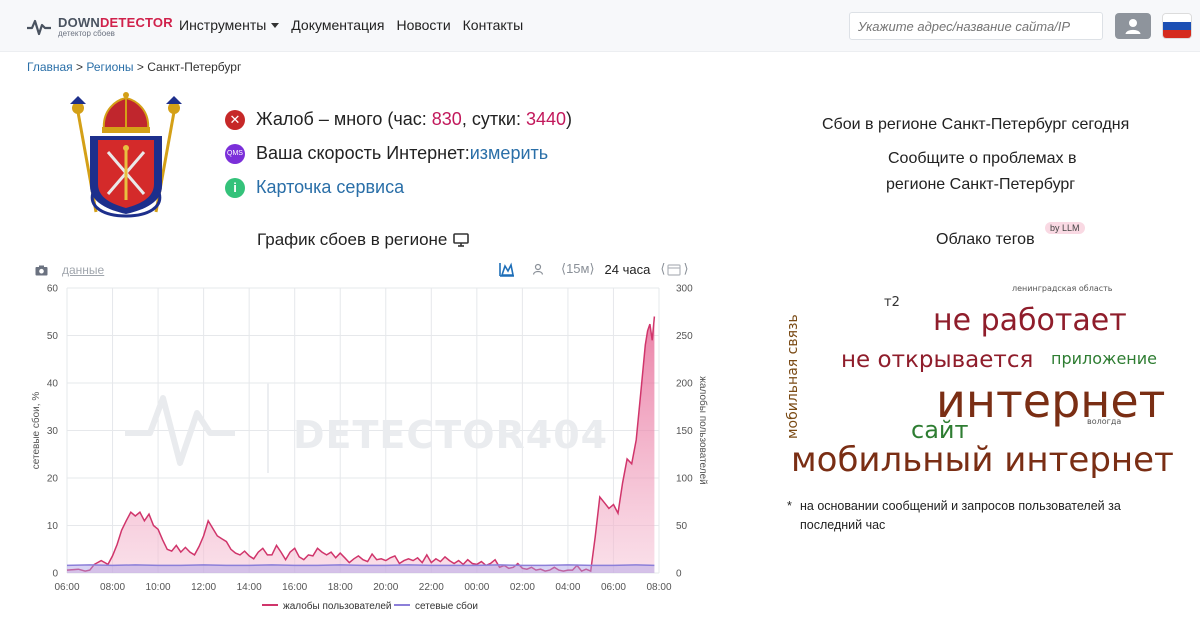 The image size is (1200, 620). What do you see at coordinates (937, 360) in the screenshot?
I see `tag-not-opening: не открывается` at bounding box center [937, 360].